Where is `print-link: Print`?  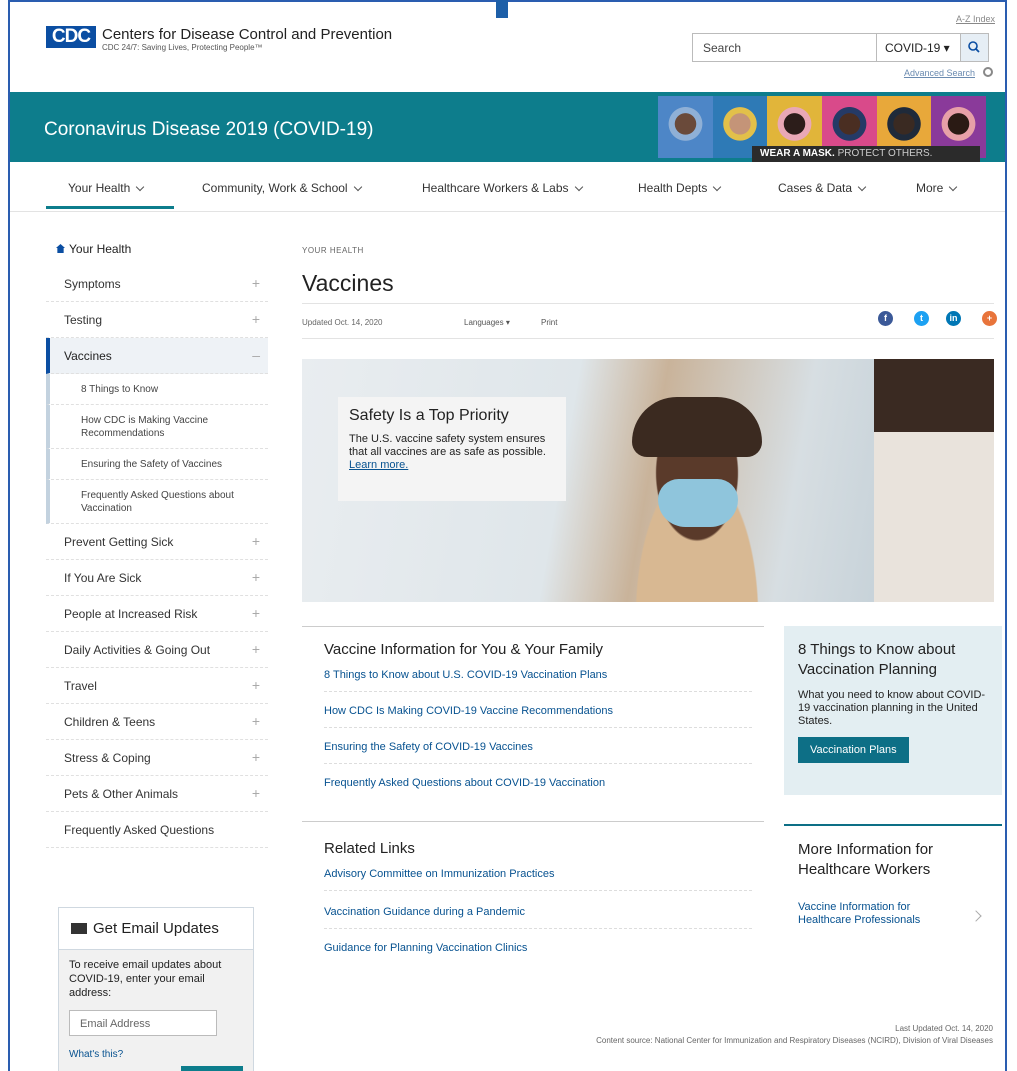 print-link: Print is located at coordinates (549, 322).